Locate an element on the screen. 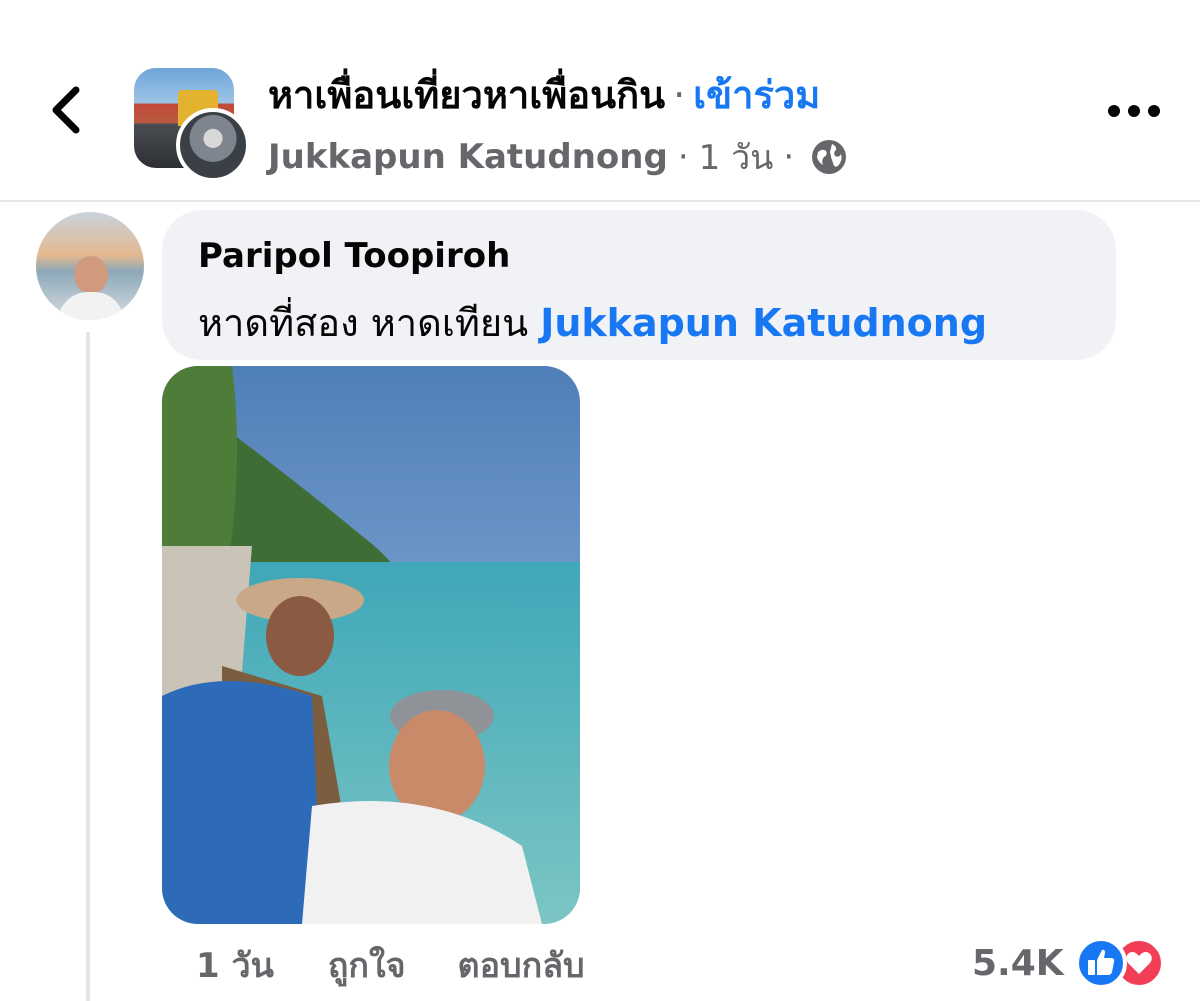 Image resolution: width=1200 pixels, height=1001 pixels. reactions-summary: 5.4K is located at coordinates (1069, 963).